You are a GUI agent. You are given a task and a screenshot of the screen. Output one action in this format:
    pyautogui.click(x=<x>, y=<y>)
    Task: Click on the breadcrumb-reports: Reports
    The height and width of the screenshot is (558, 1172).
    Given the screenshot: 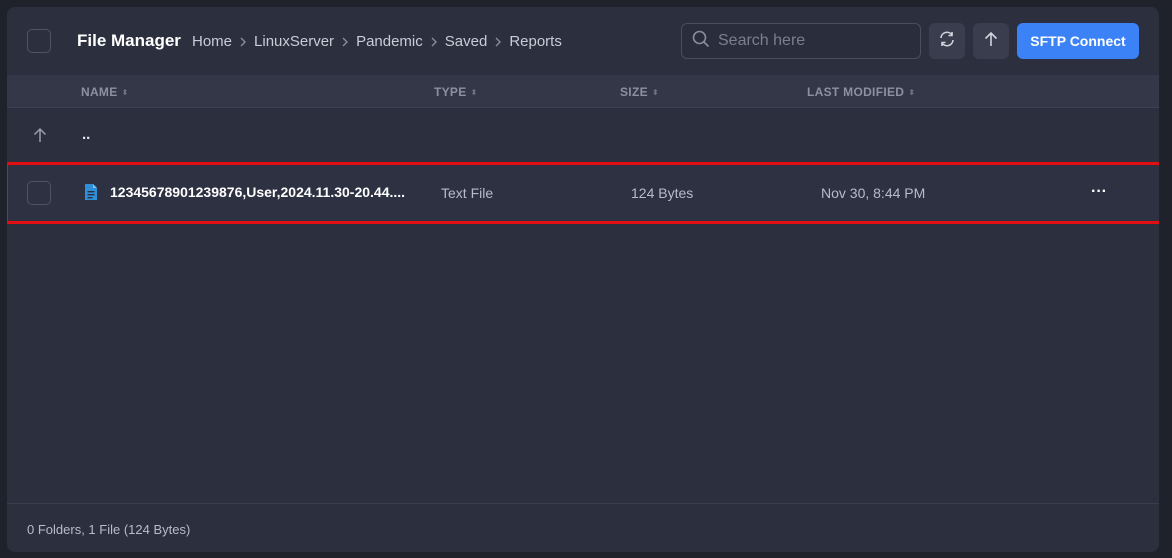 What is the action you would take?
    pyautogui.click(x=535, y=41)
    